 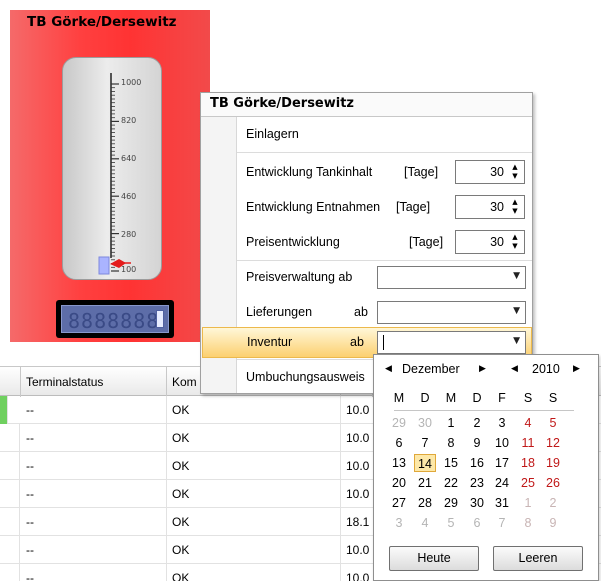 I want to click on weekday-label: D, so click(x=477, y=398).